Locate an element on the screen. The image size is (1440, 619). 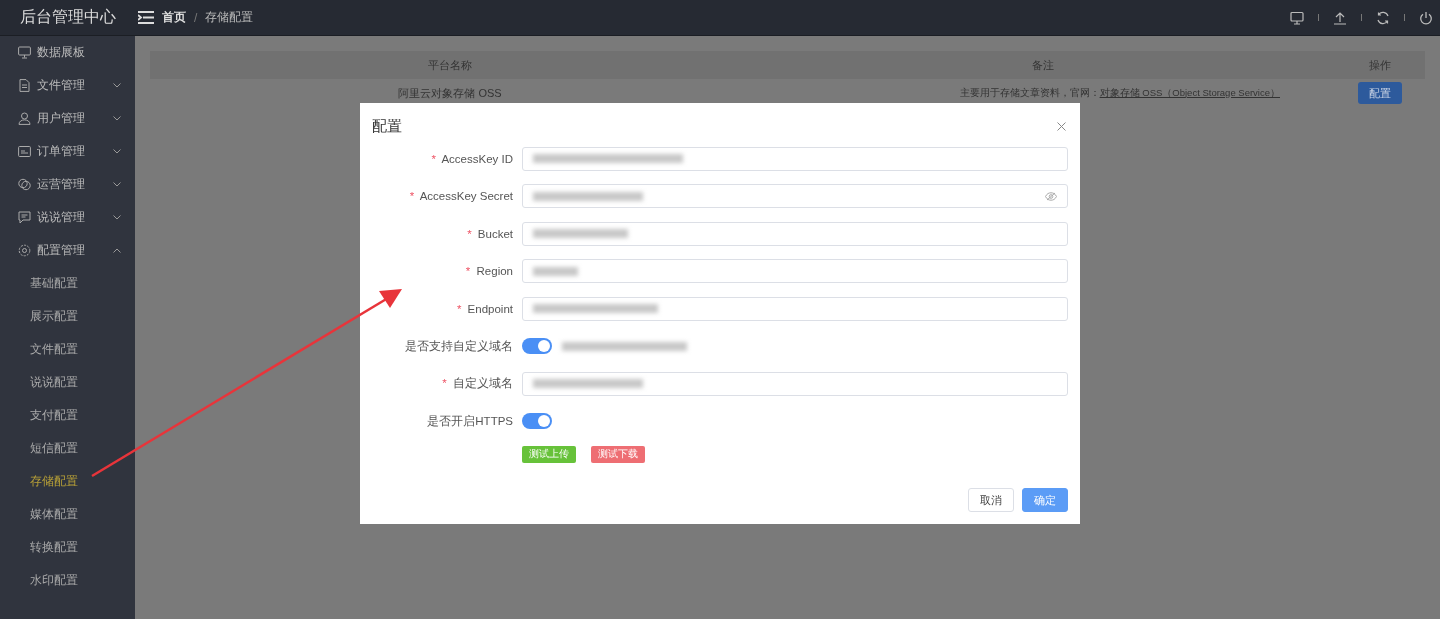
sidebar-subitem: 基础配置 is located at coordinates (67, 283).